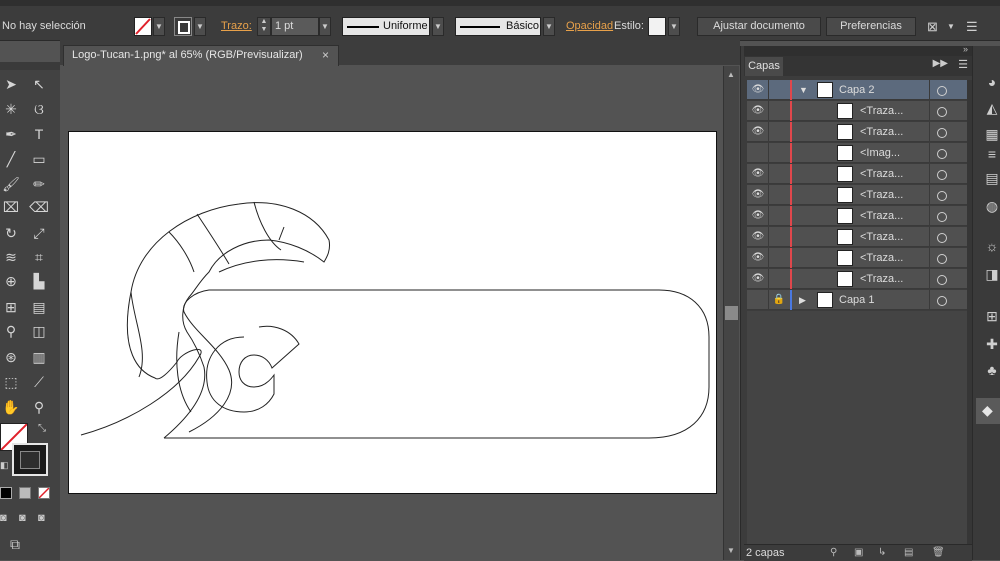  What do you see at coordinates (11, 207) in the screenshot?
I see `blob-brush-icon: ⌧` at bounding box center [11, 207].